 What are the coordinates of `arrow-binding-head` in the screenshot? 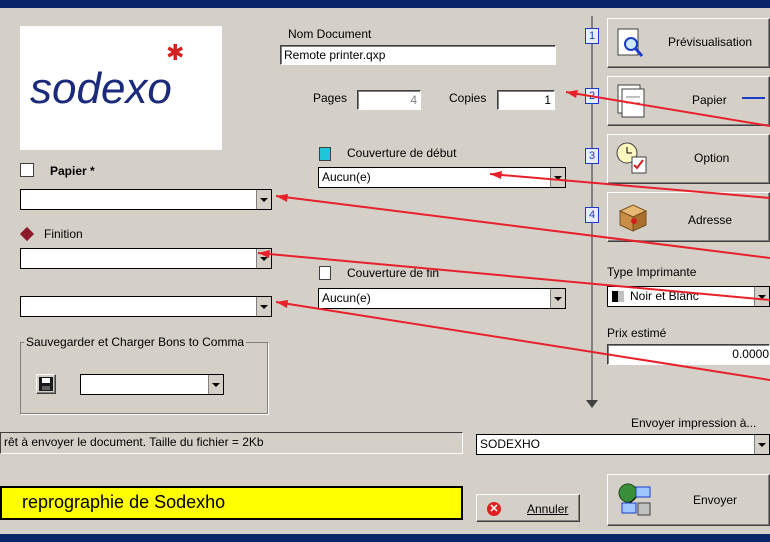 It's located at (282, 304).